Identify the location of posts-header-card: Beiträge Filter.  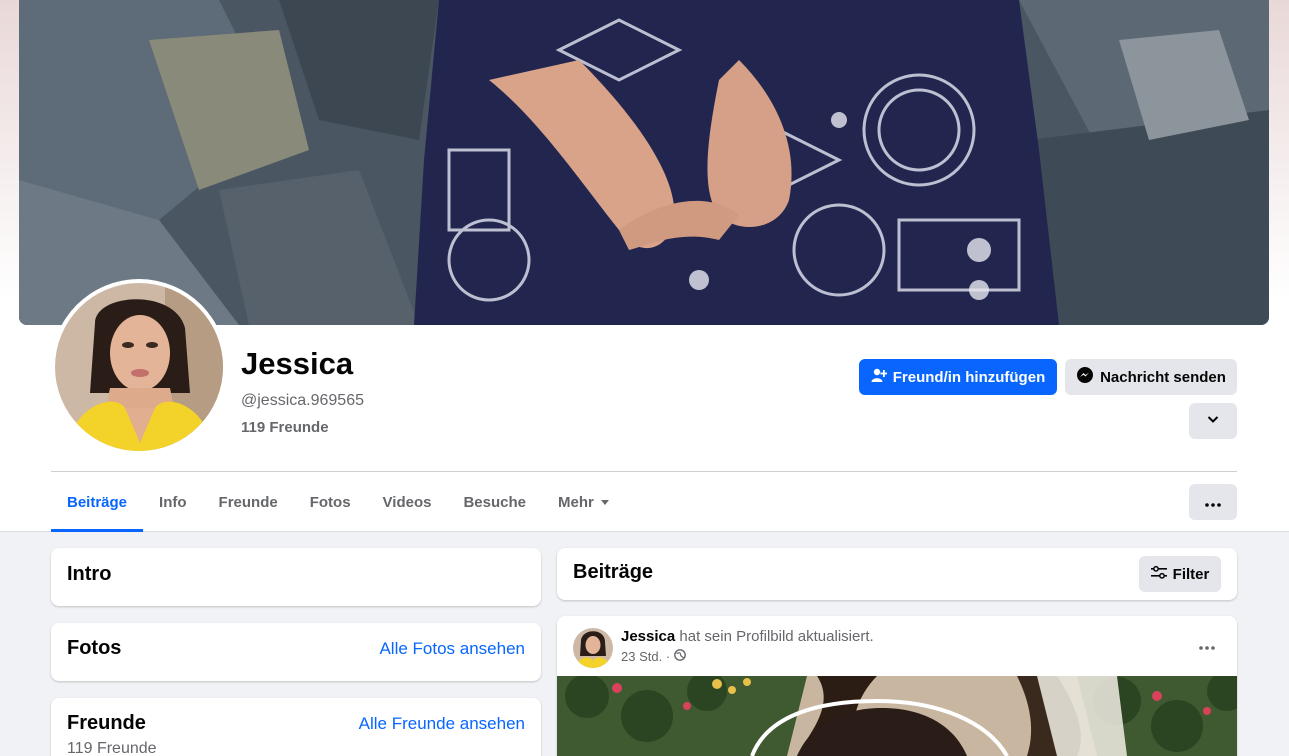
(897, 574).